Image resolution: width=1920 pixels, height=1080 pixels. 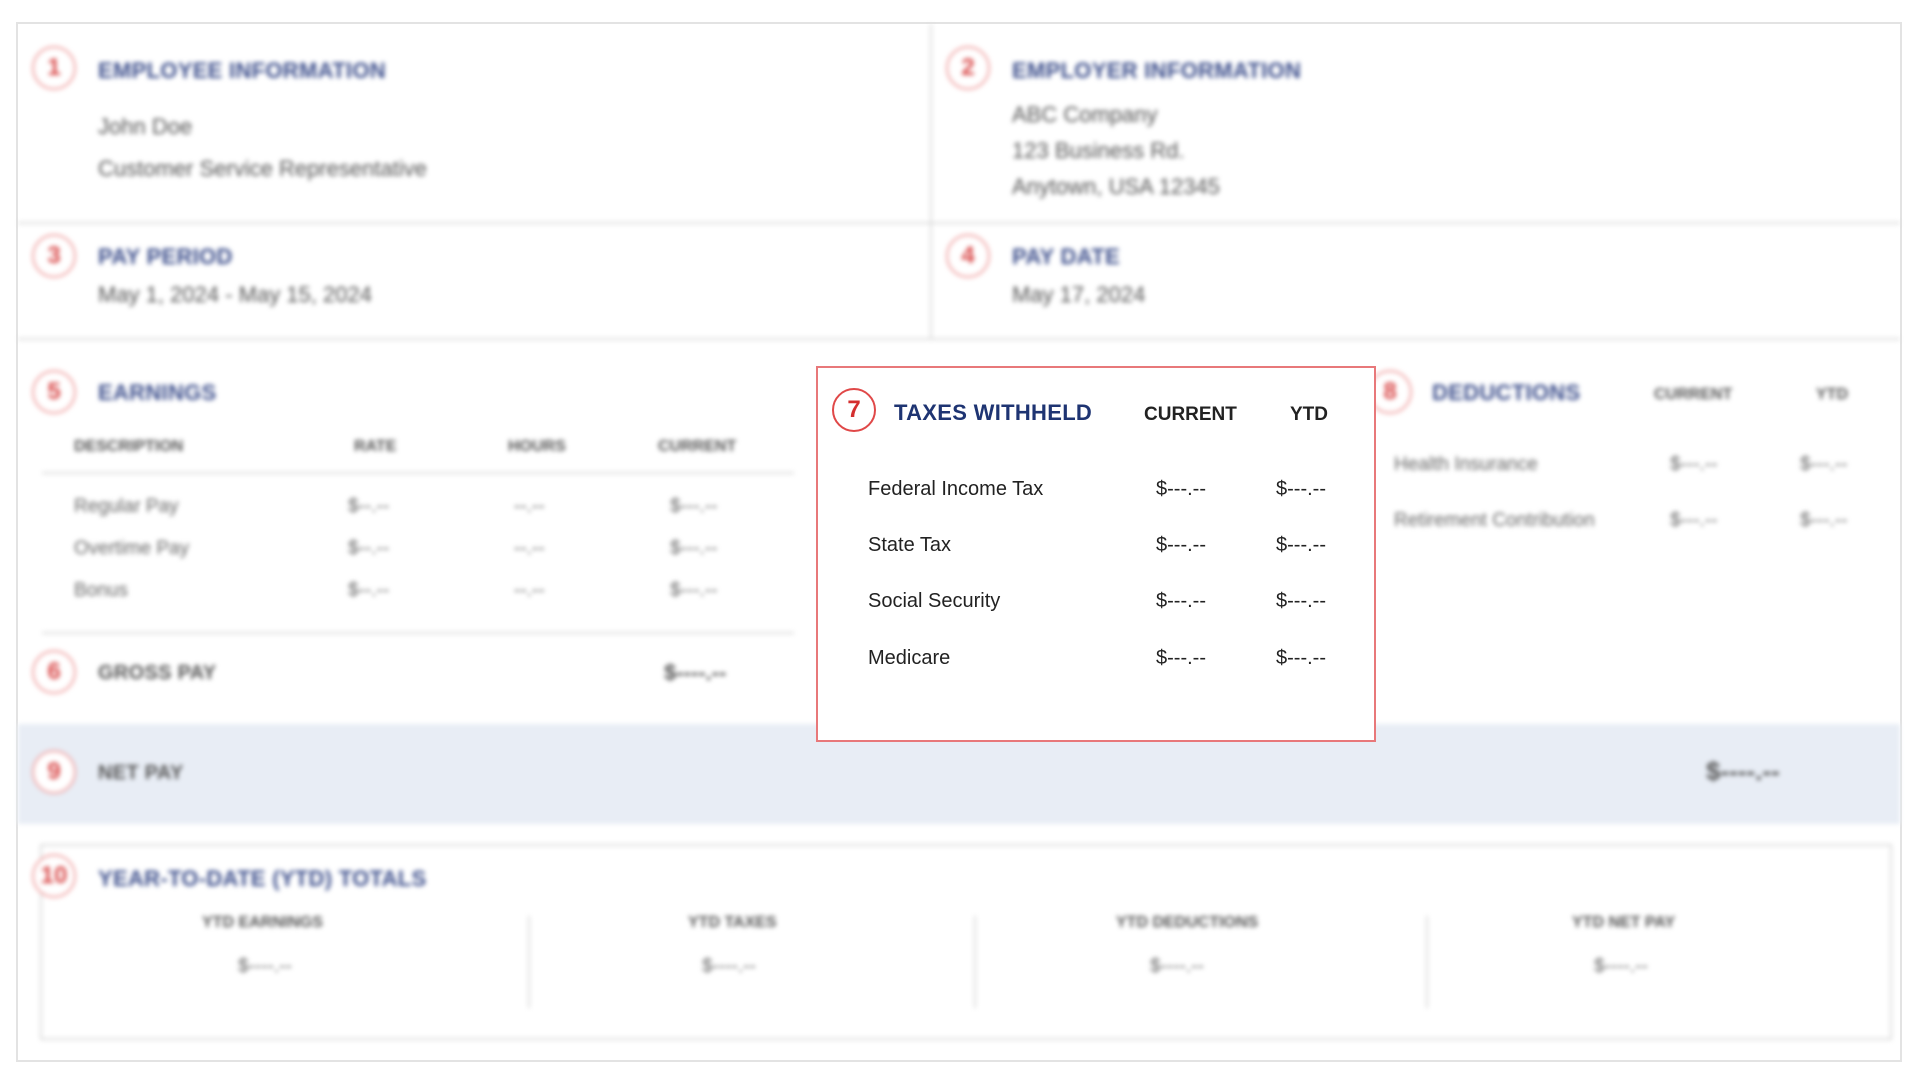 I want to click on deductions-header-ytd: YTD, so click(x=1832, y=394).